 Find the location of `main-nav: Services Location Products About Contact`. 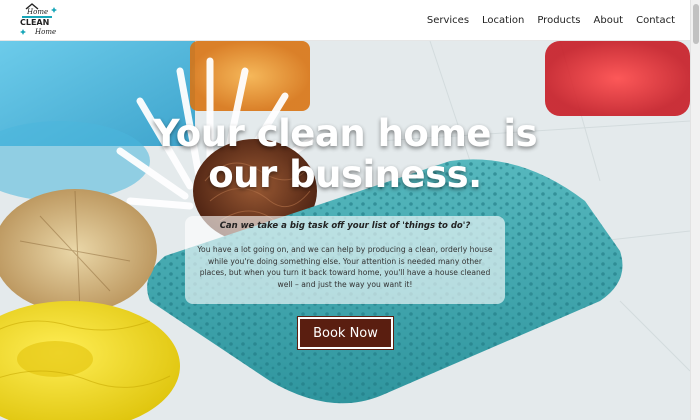

main-nav: Services Location Products About Contact is located at coordinates (544, 20).